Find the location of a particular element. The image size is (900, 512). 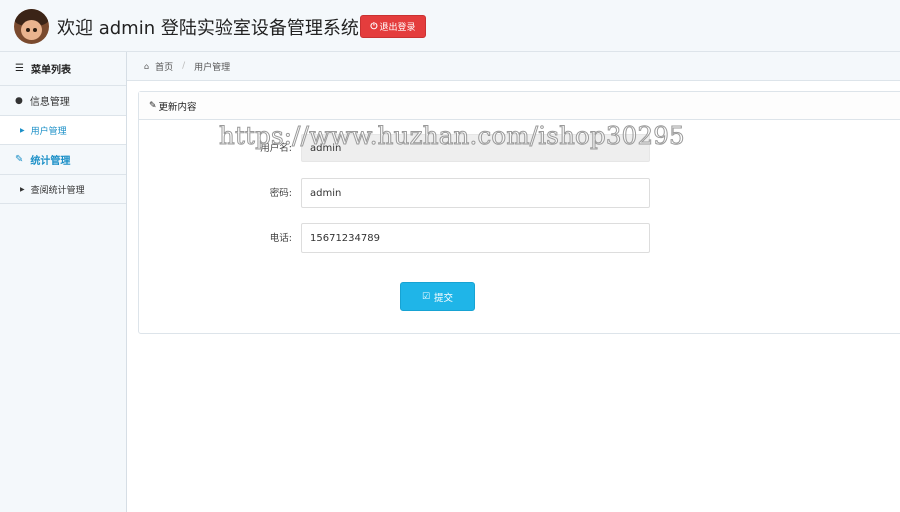

sidebar-group-stats: ✎ 统计管理 is located at coordinates (63, 160).